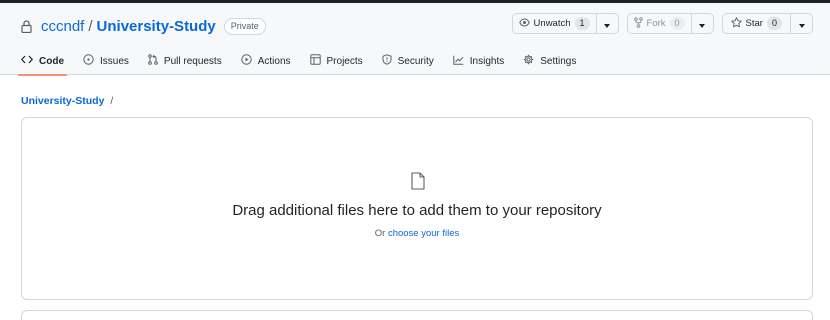 This screenshot has height=320, width=830. Describe the element at coordinates (458, 61) in the screenshot. I see `graph-icon` at that location.